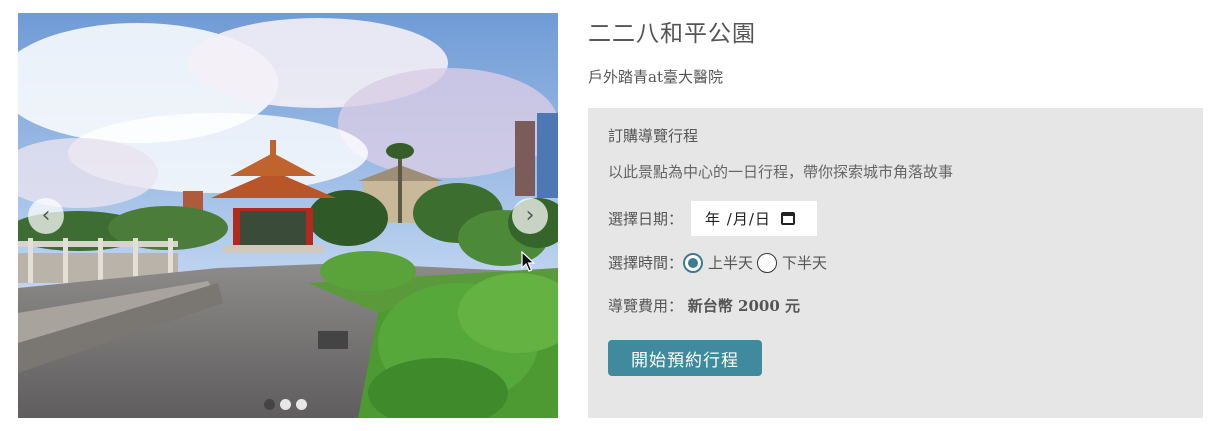 This screenshot has height=431, width=1223. Describe the element at coordinates (672, 34) in the screenshot. I see `page-title: 二二八和平公園` at that location.